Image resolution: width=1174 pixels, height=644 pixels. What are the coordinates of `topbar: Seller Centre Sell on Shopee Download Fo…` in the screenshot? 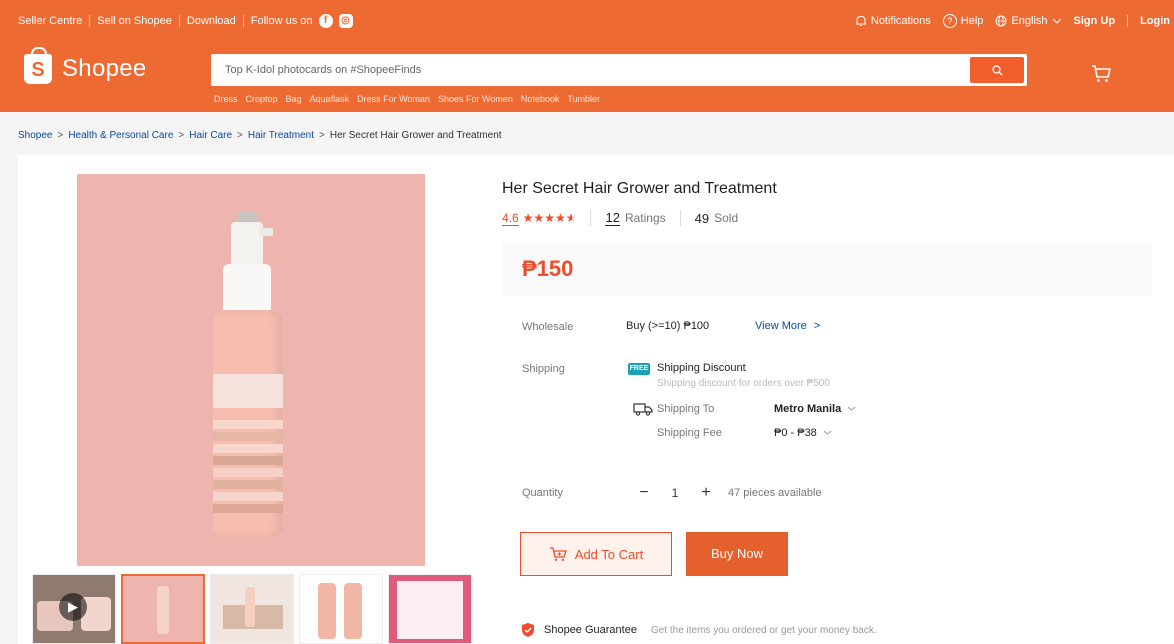 It's located at (587, 21).